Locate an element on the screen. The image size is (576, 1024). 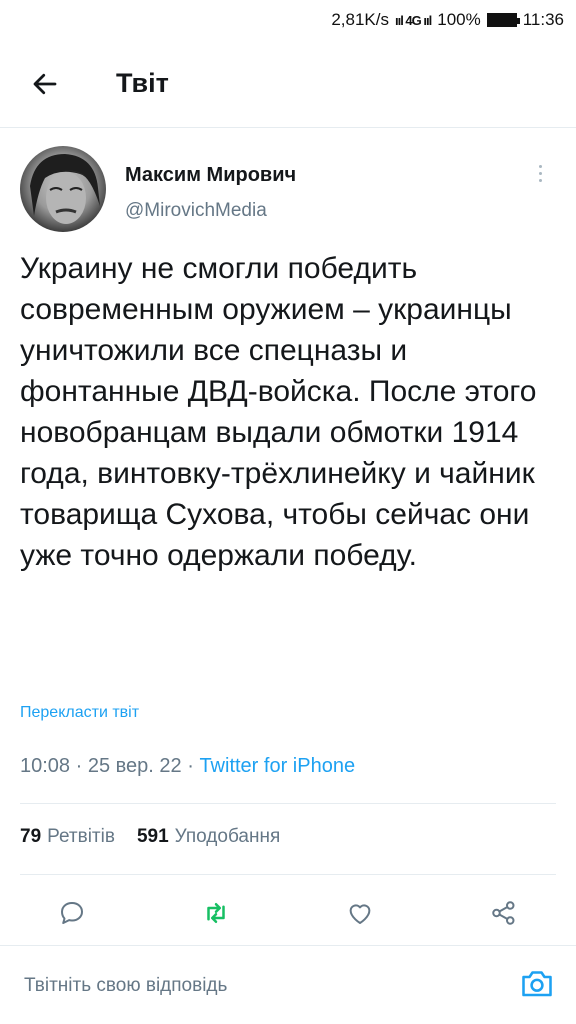
status-bar: 2,81K/s ııl 4G ııl 100% 11:36 is located at coordinates (288, 20).